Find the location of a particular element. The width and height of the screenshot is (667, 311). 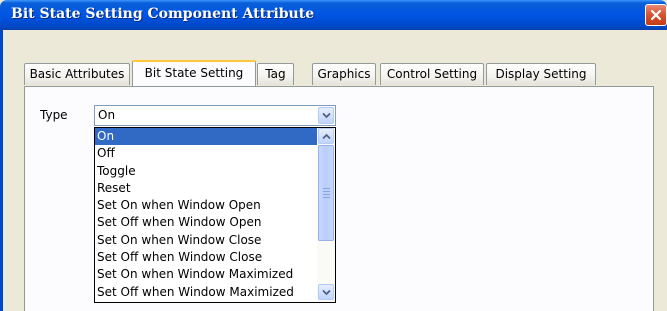

type-option: Set Off when Window Maximized is located at coordinates (206, 292).